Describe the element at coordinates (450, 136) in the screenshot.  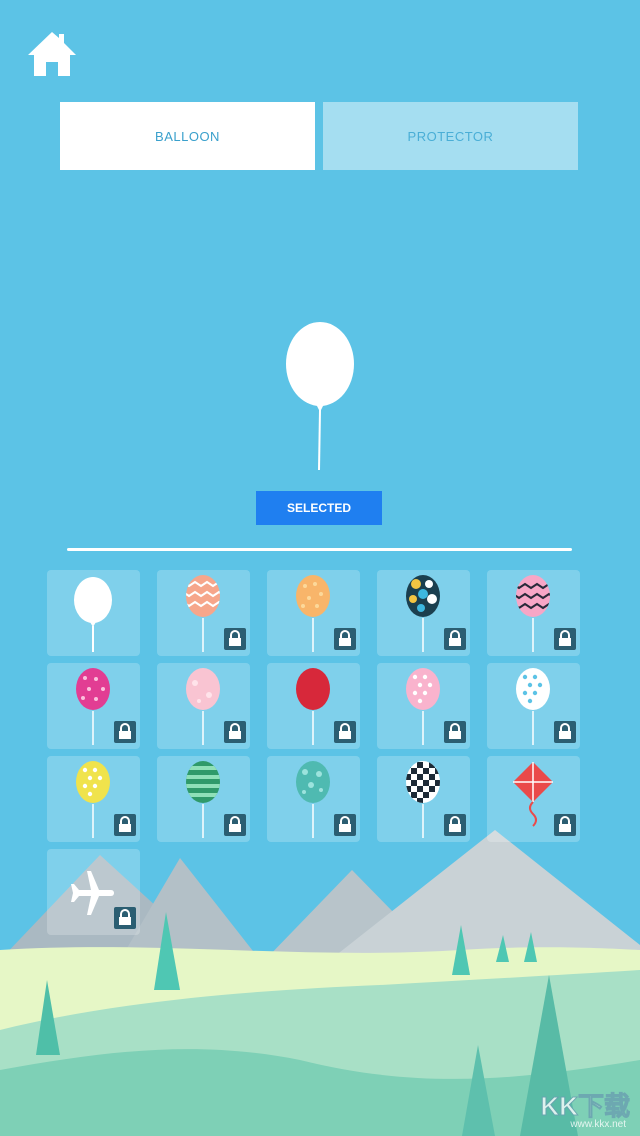
I see `tab-protector: PROTECTOR` at that location.